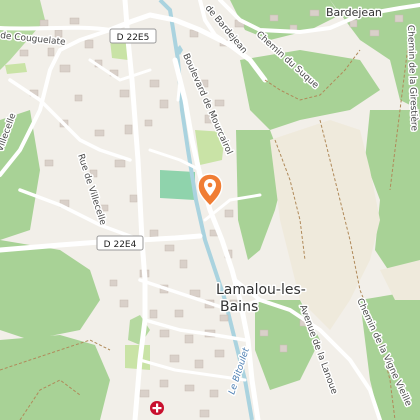  Describe the element at coordinates (157, 408) in the screenshot. I see `pharmacy-icon` at that location.